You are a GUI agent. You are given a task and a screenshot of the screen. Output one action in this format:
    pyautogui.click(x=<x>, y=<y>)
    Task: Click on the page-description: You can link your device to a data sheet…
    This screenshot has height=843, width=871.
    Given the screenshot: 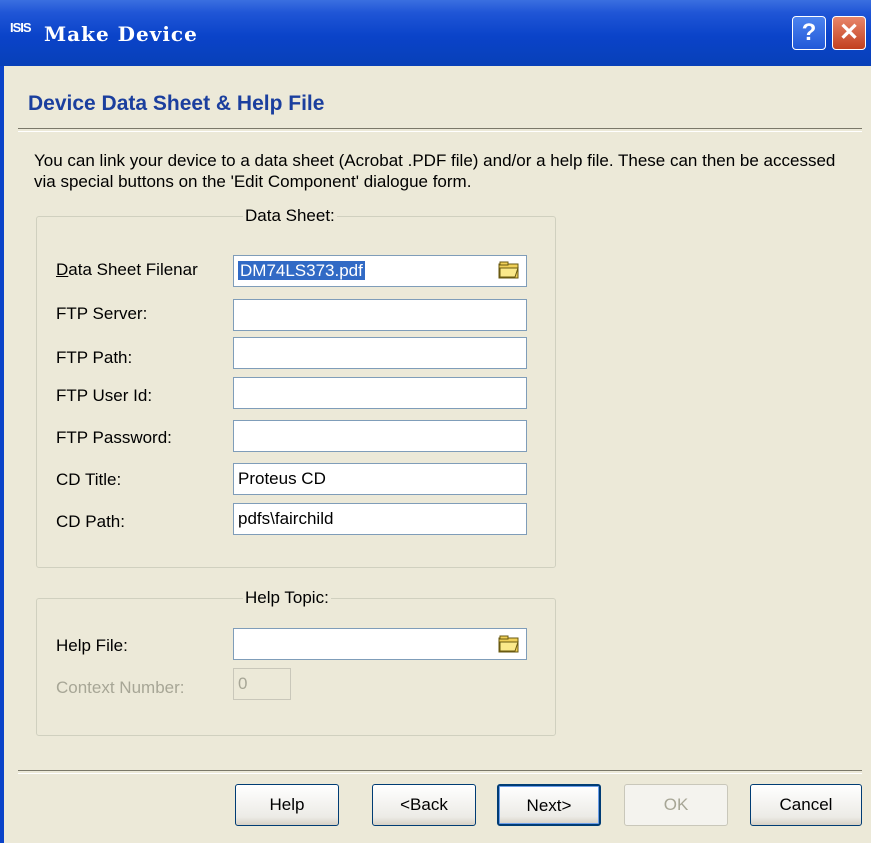 What is the action you would take?
    pyautogui.click(x=435, y=171)
    